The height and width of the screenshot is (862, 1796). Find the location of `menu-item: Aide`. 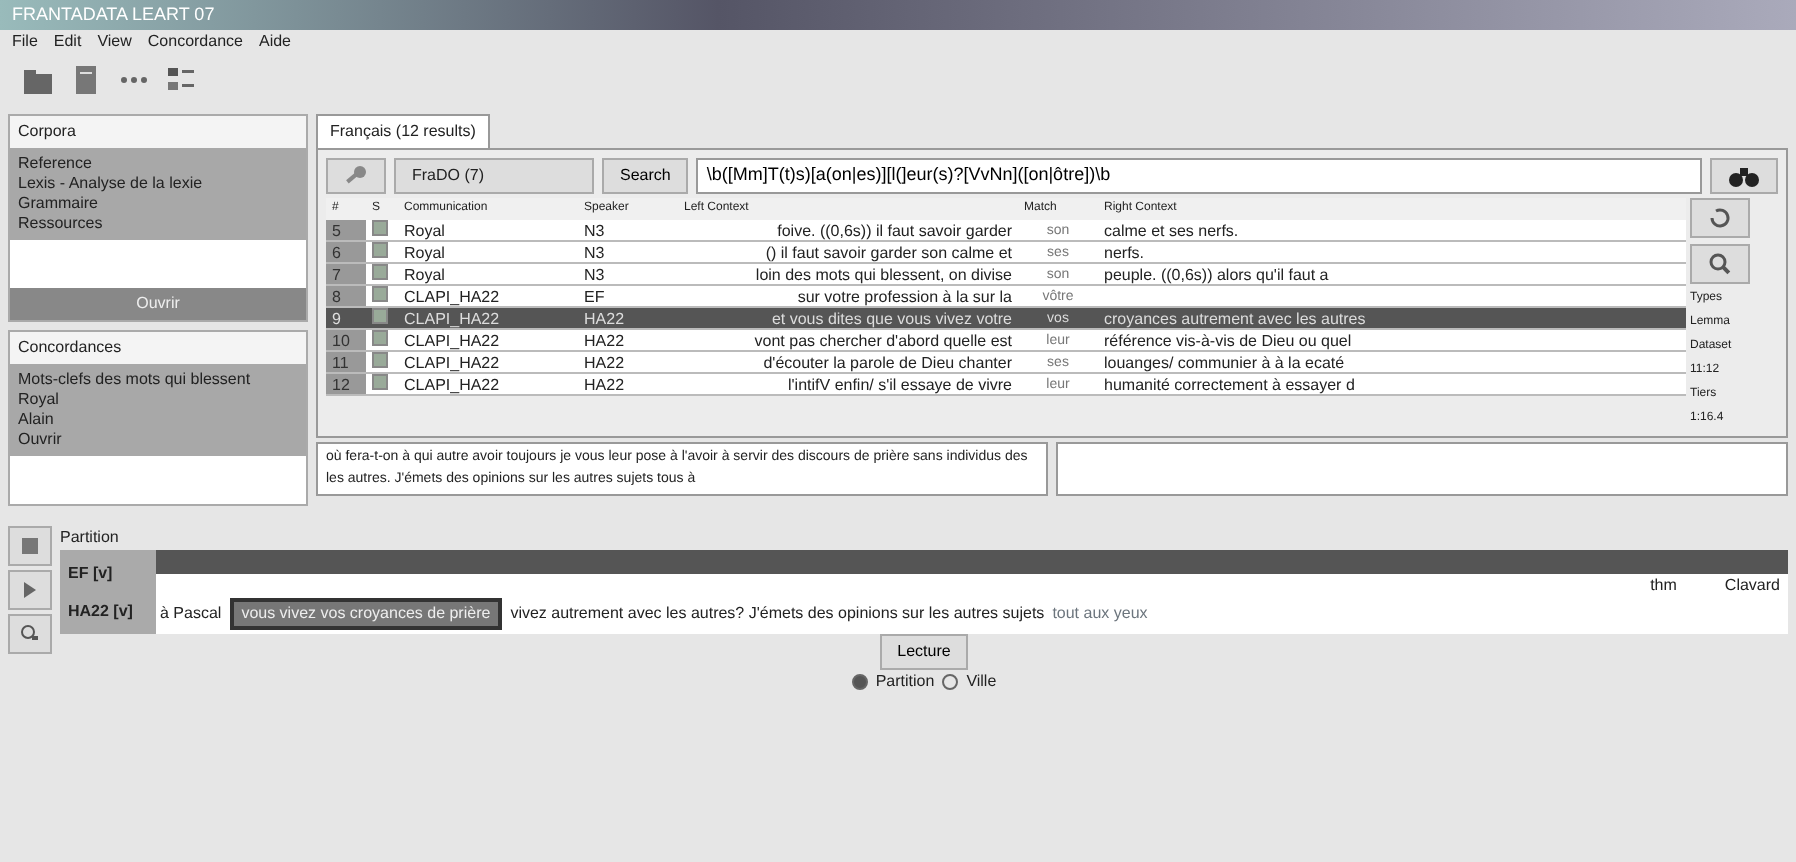

menu-item: Aide is located at coordinates (274, 42).